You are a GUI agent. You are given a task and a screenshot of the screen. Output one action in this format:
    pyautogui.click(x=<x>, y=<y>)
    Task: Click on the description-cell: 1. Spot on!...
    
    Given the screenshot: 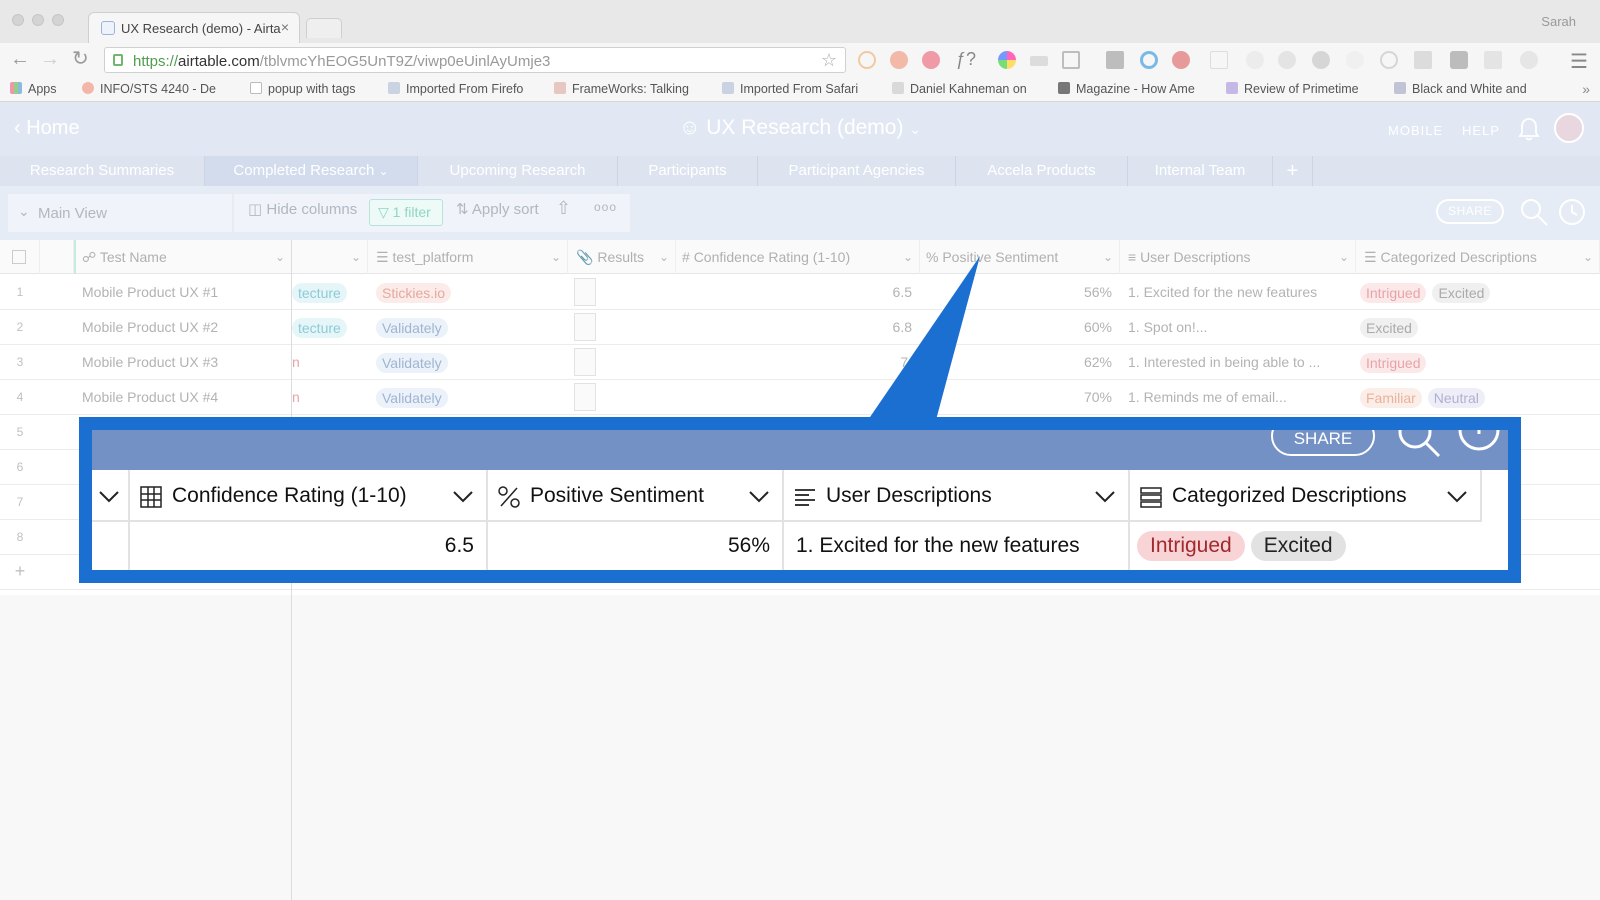 What is the action you would take?
    pyautogui.click(x=1240, y=327)
    